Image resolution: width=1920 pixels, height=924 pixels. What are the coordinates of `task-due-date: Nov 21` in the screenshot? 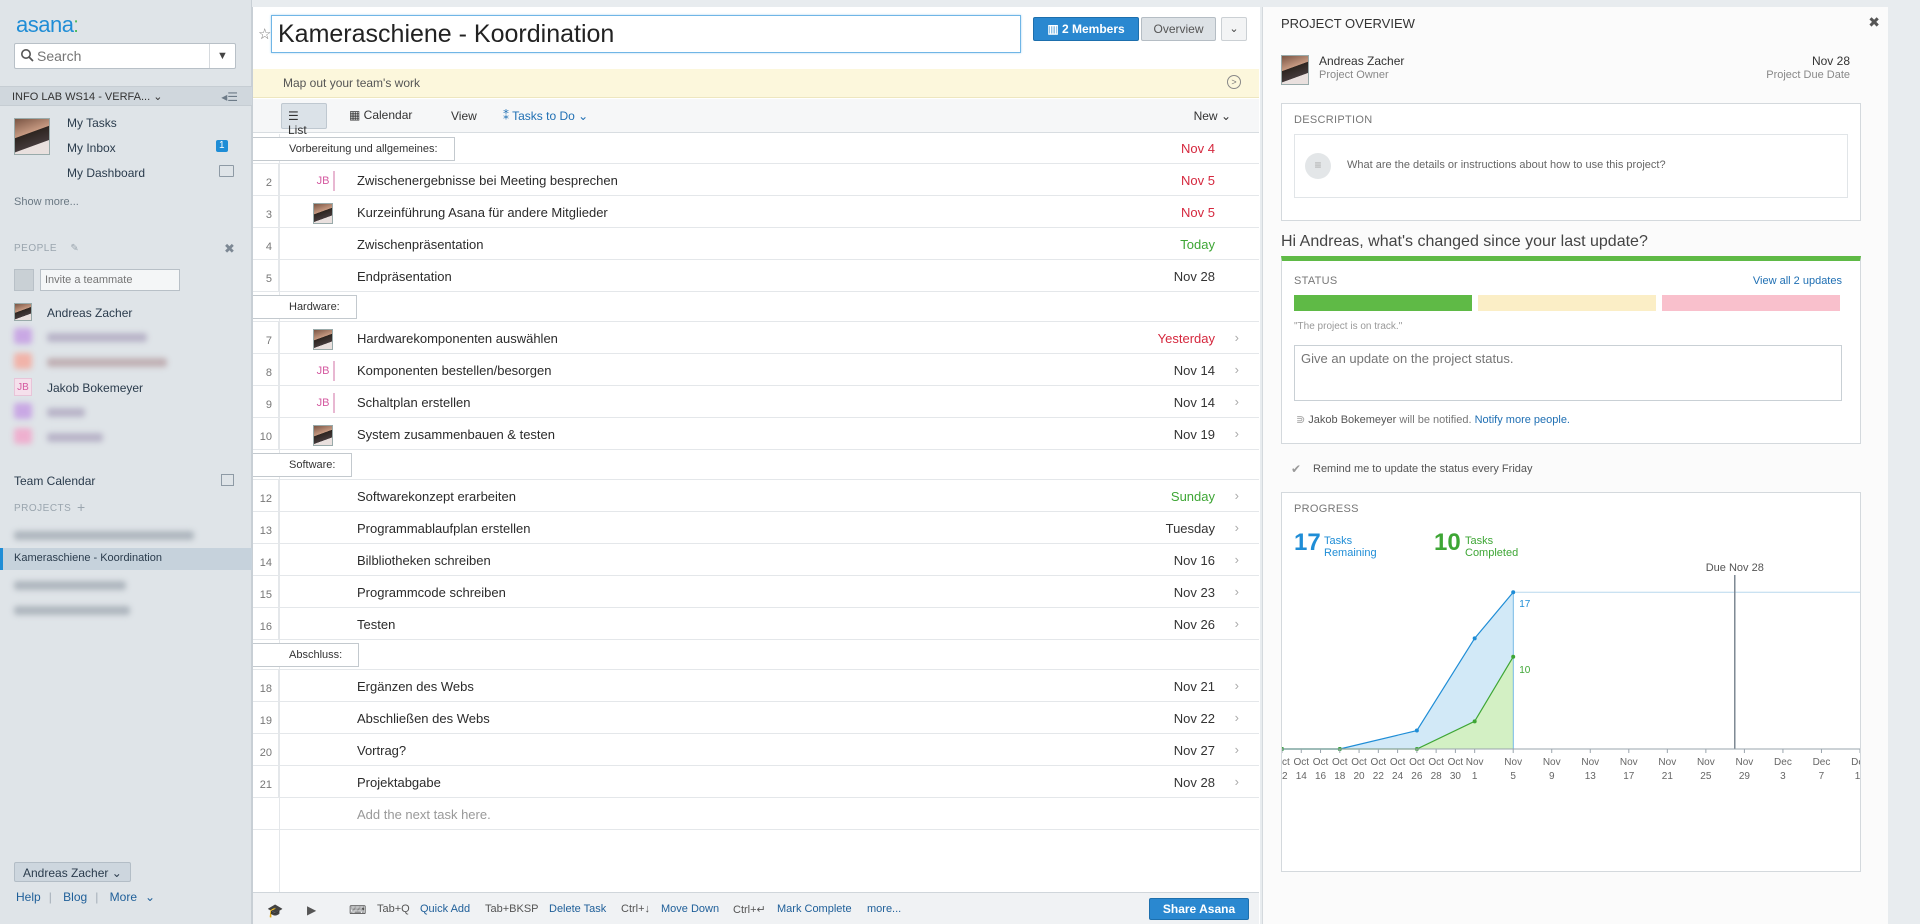 It's located at (1194, 686).